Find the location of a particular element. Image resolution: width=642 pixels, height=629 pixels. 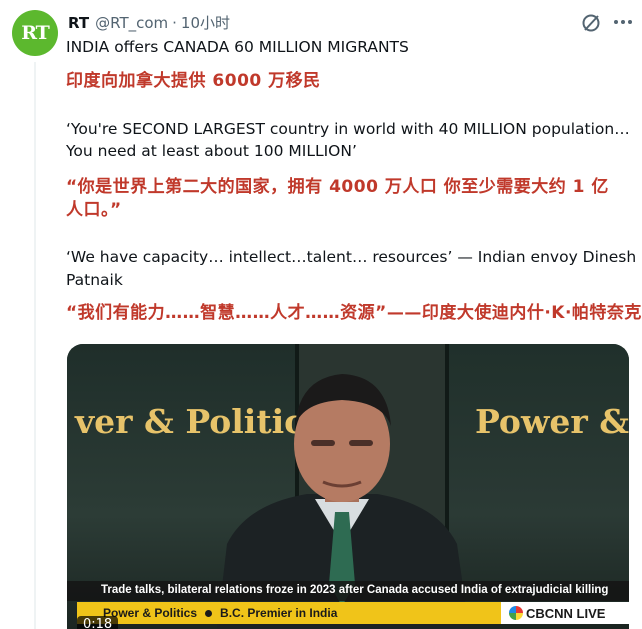

tweet-line-quote-4: Patnaik is located at coordinates (94, 280).